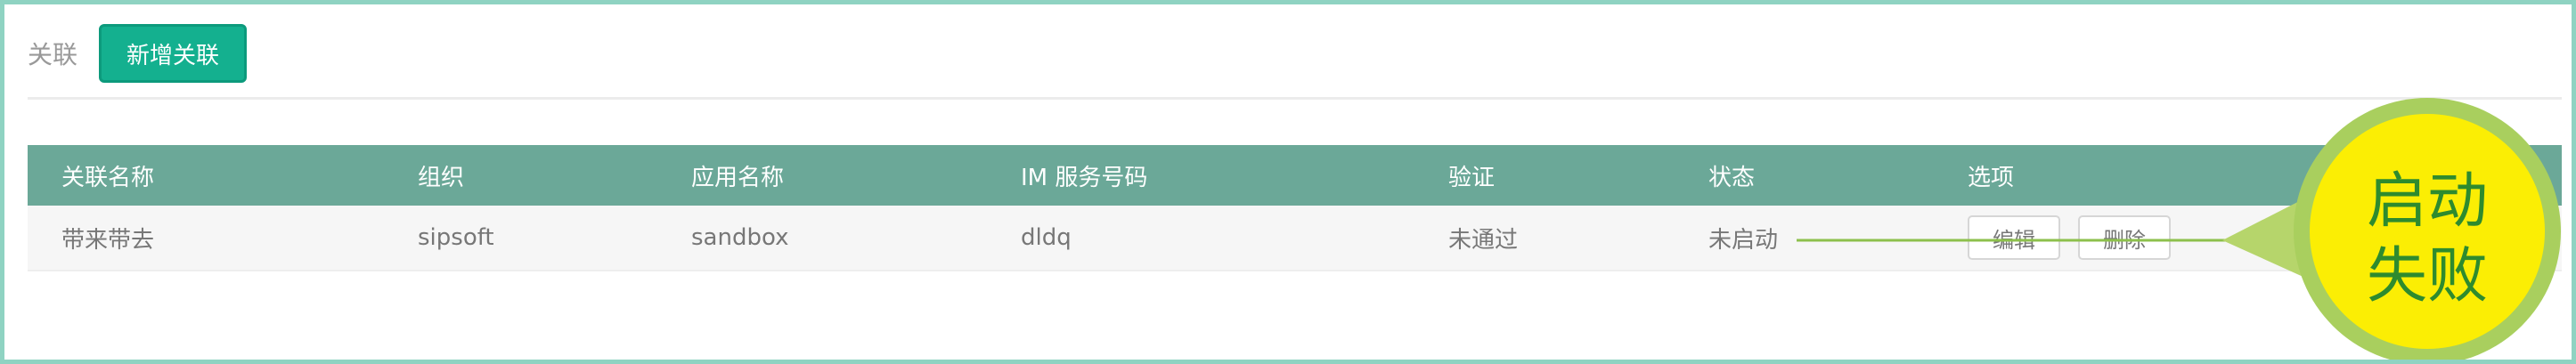 This screenshot has height=364, width=2576. What do you see at coordinates (2427, 276) in the screenshot?
I see `annotation-text-line2: 失败` at bounding box center [2427, 276].